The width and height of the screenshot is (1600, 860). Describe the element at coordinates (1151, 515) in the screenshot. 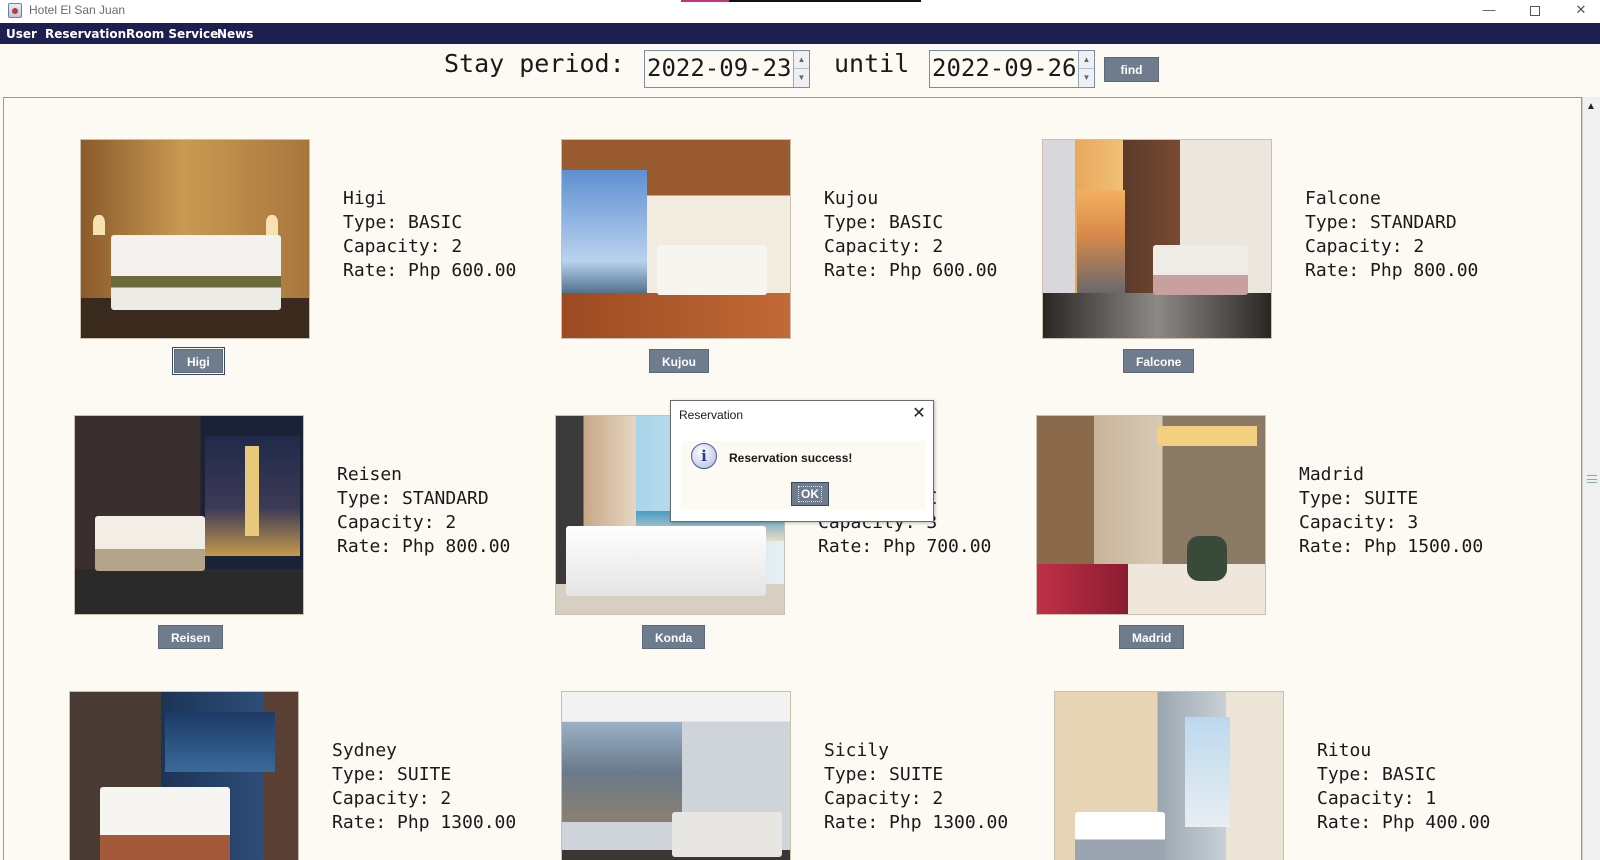

I see `room-photo-madrid` at that location.